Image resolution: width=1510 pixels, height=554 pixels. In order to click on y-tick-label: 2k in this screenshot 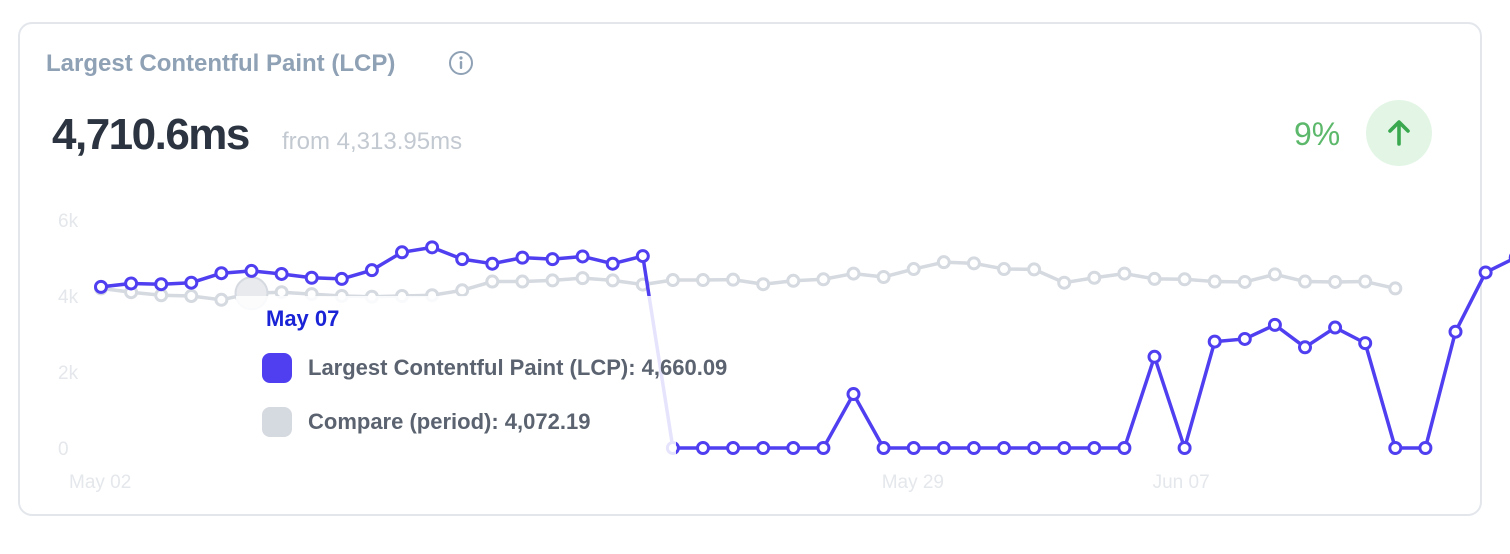, I will do `click(68, 373)`.